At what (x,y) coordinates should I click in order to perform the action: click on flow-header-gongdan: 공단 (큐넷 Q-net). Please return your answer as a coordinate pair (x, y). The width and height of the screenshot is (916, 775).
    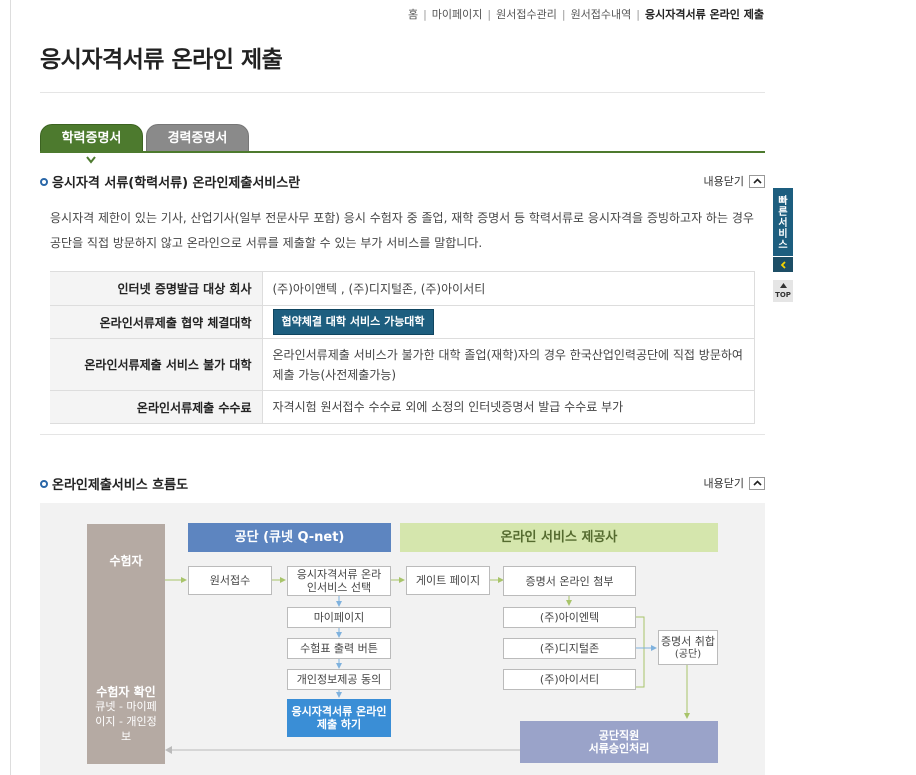
    Looking at the image, I should click on (289, 537).